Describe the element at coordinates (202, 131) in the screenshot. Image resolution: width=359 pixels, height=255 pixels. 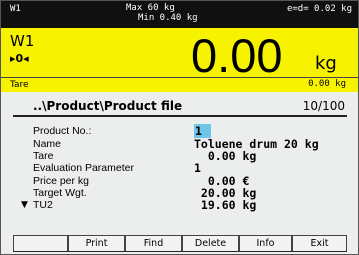
I see `product-no-input: 1` at that location.